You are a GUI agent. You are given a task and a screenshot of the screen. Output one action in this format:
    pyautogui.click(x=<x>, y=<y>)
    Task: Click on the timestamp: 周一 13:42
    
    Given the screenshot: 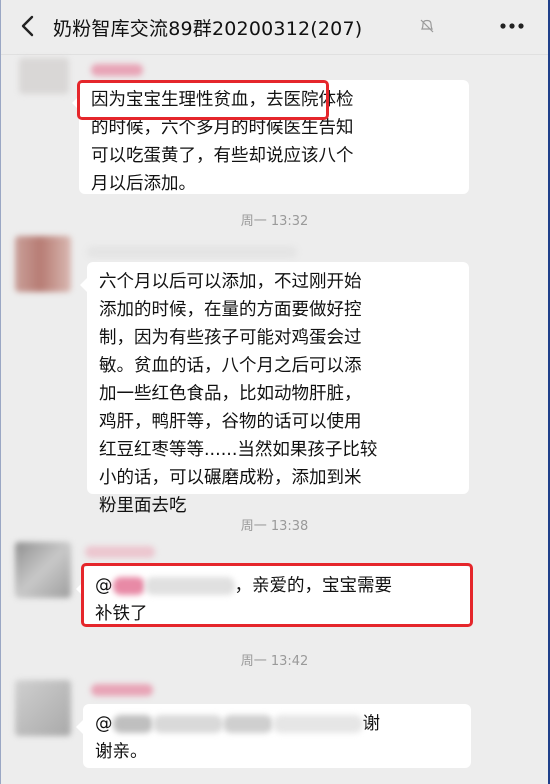 What is the action you would take?
    pyautogui.click(x=274, y=661)
    